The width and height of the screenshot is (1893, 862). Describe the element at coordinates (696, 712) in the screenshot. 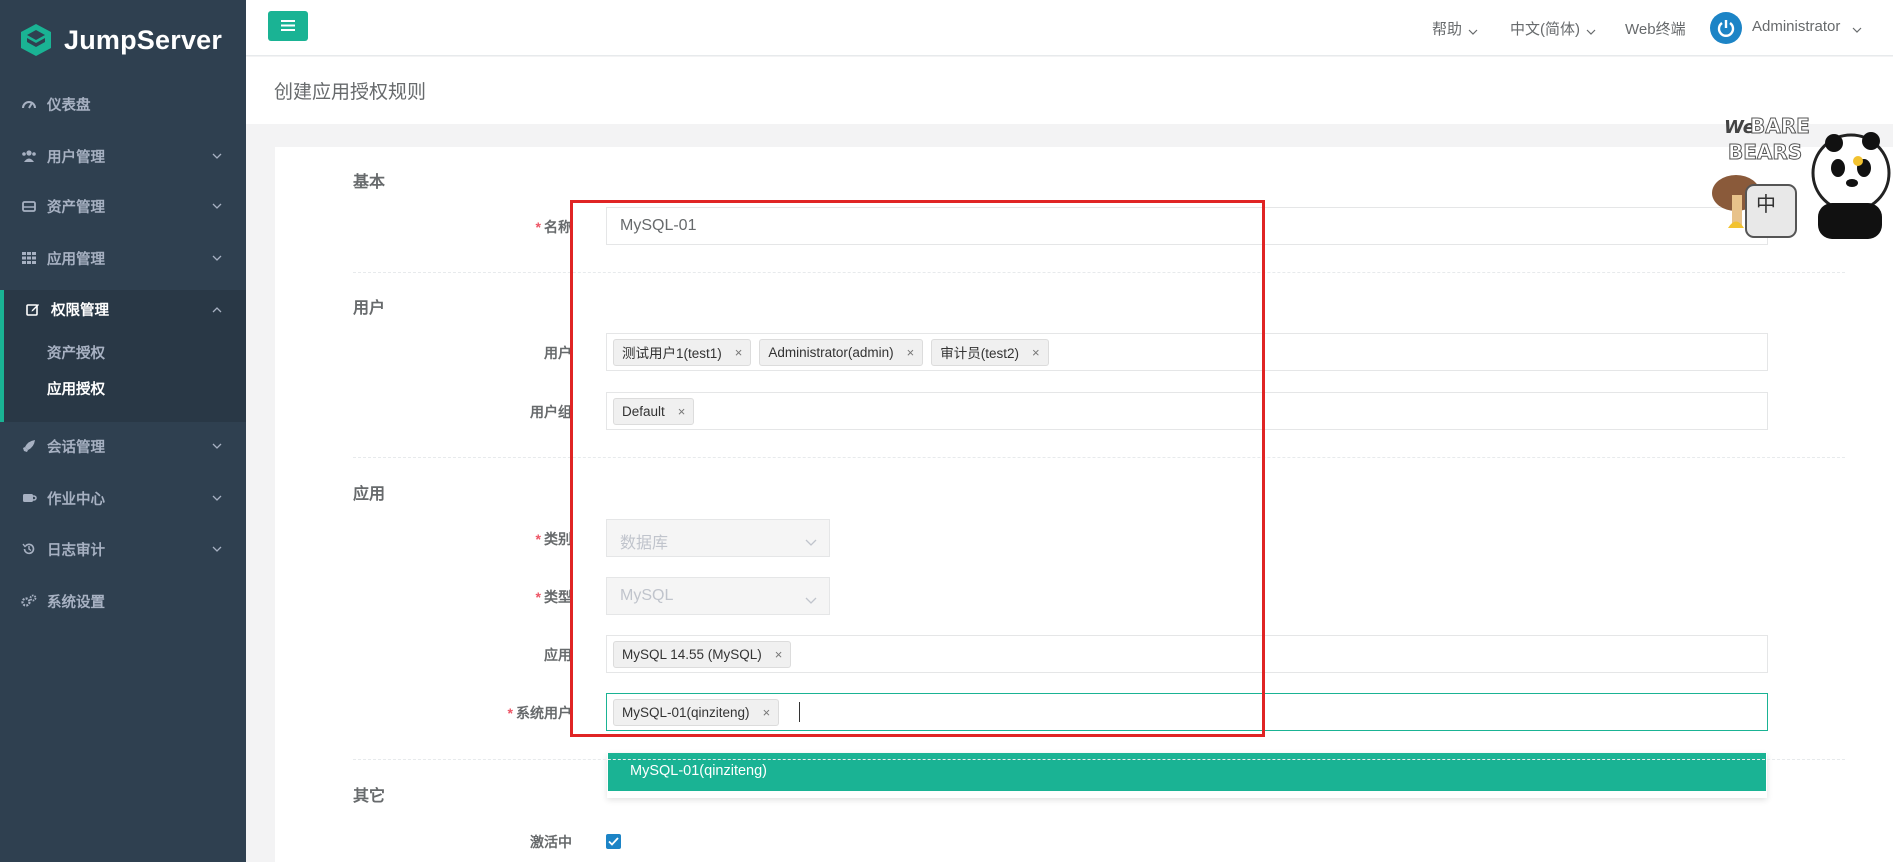

I see `system-user-tag: MySQL-01(qinziteng) ×` at that location.